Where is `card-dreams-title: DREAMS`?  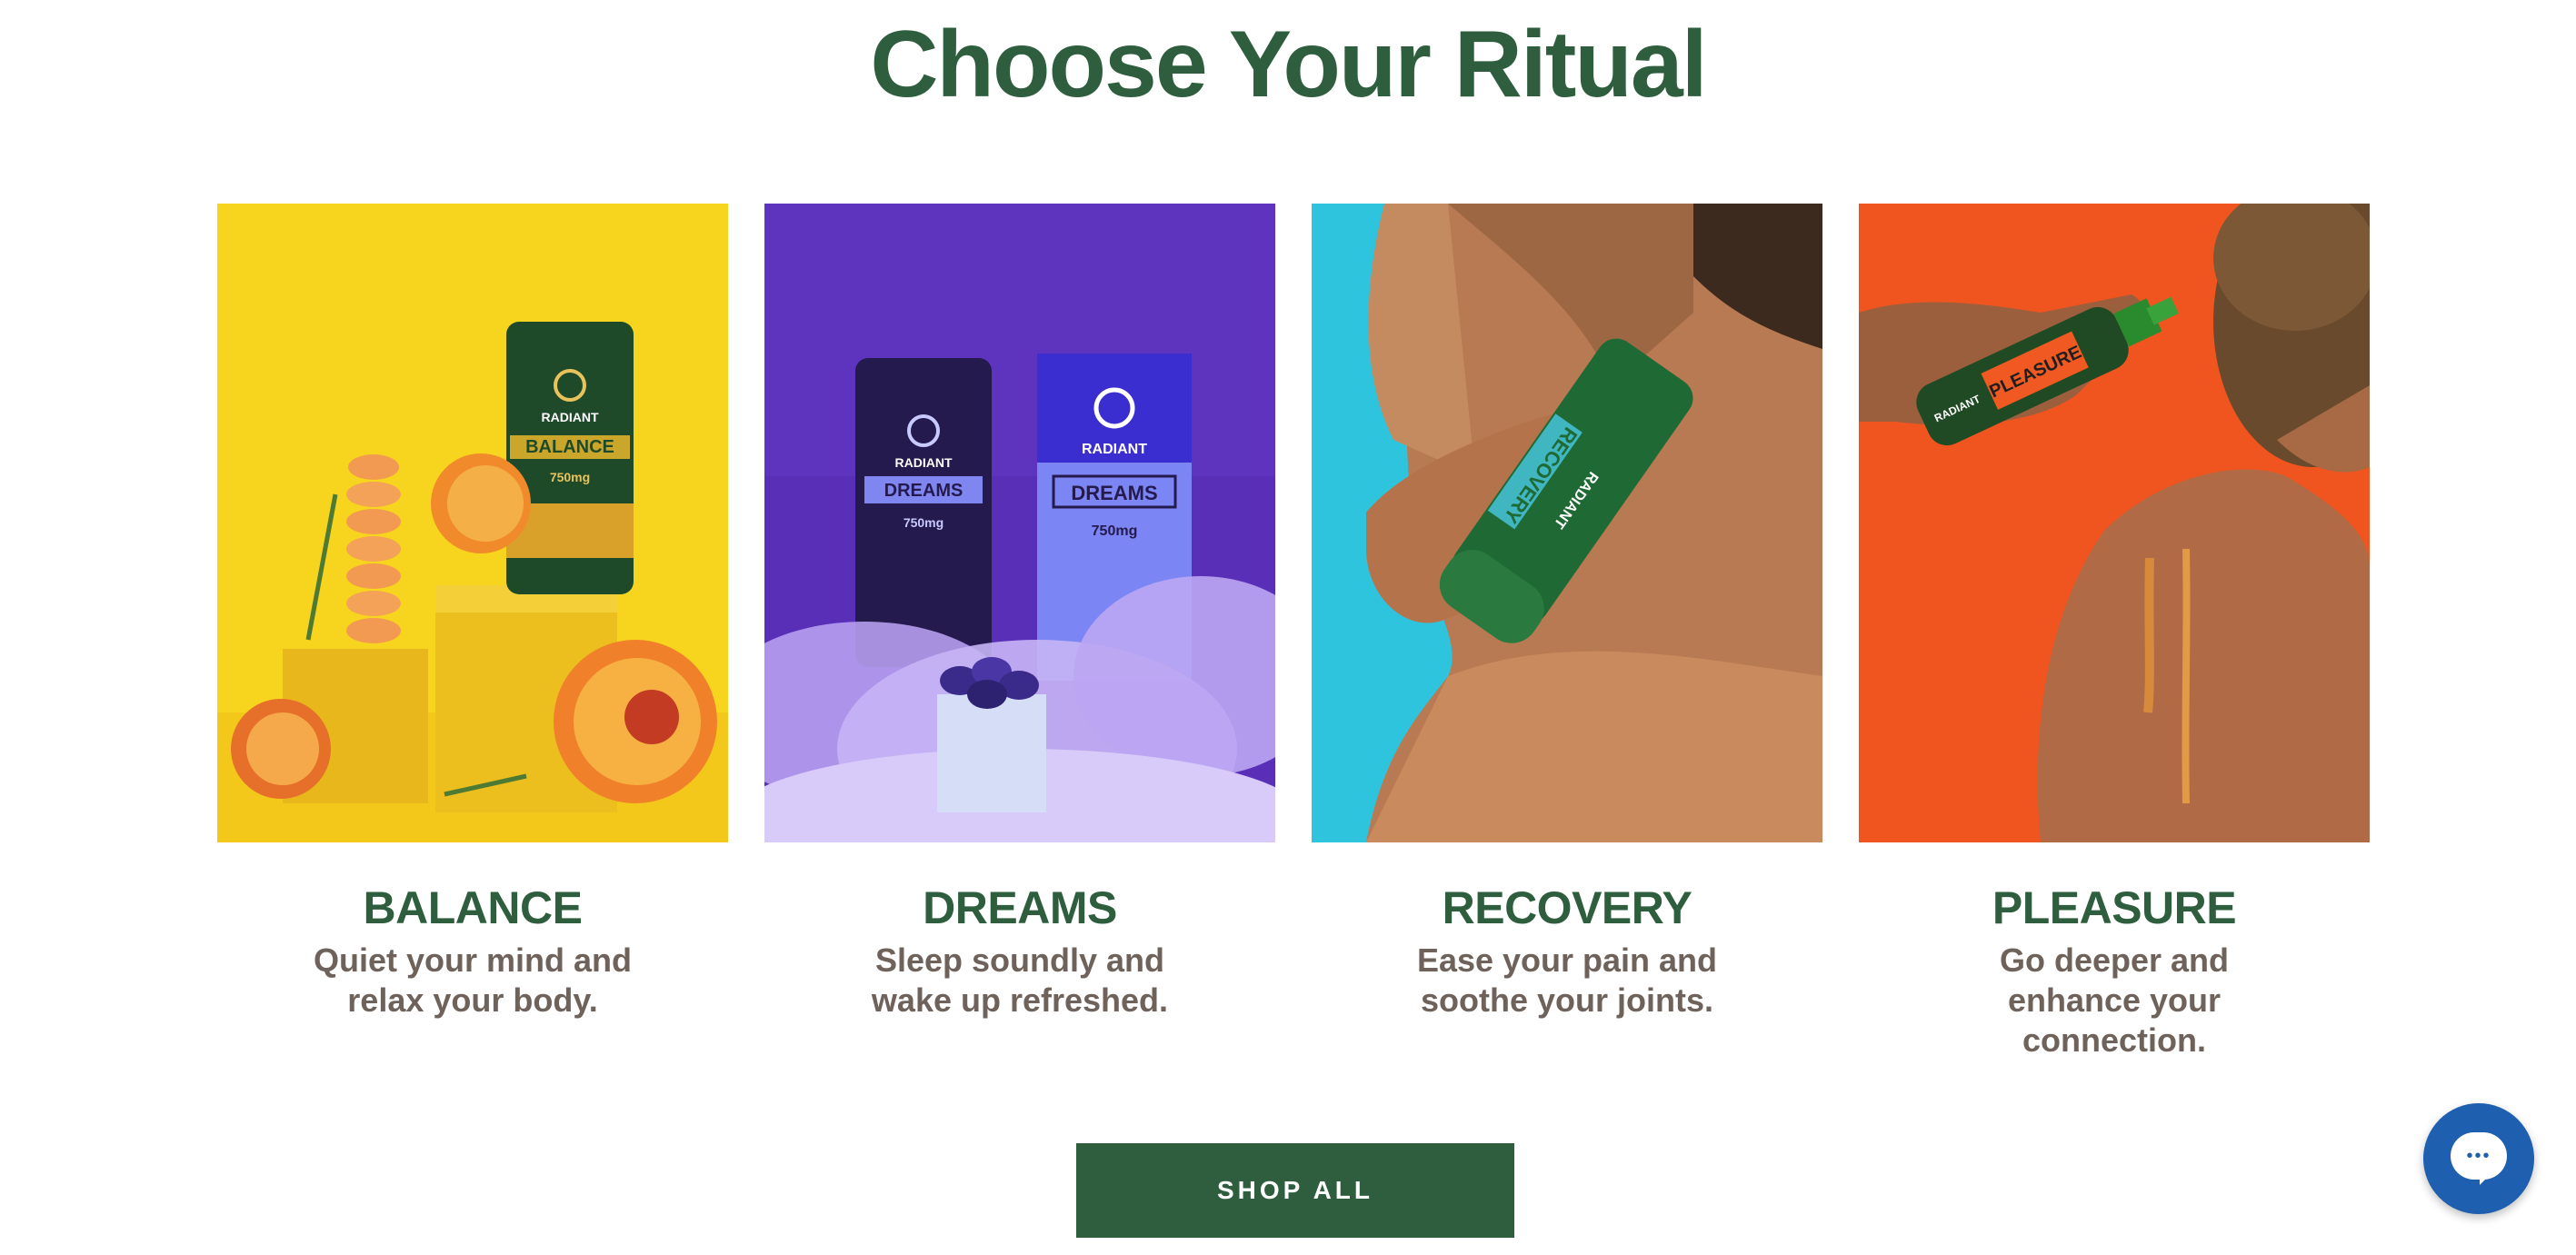
card-dreams-title: DREAMS is located at coordinates (1020, 907).